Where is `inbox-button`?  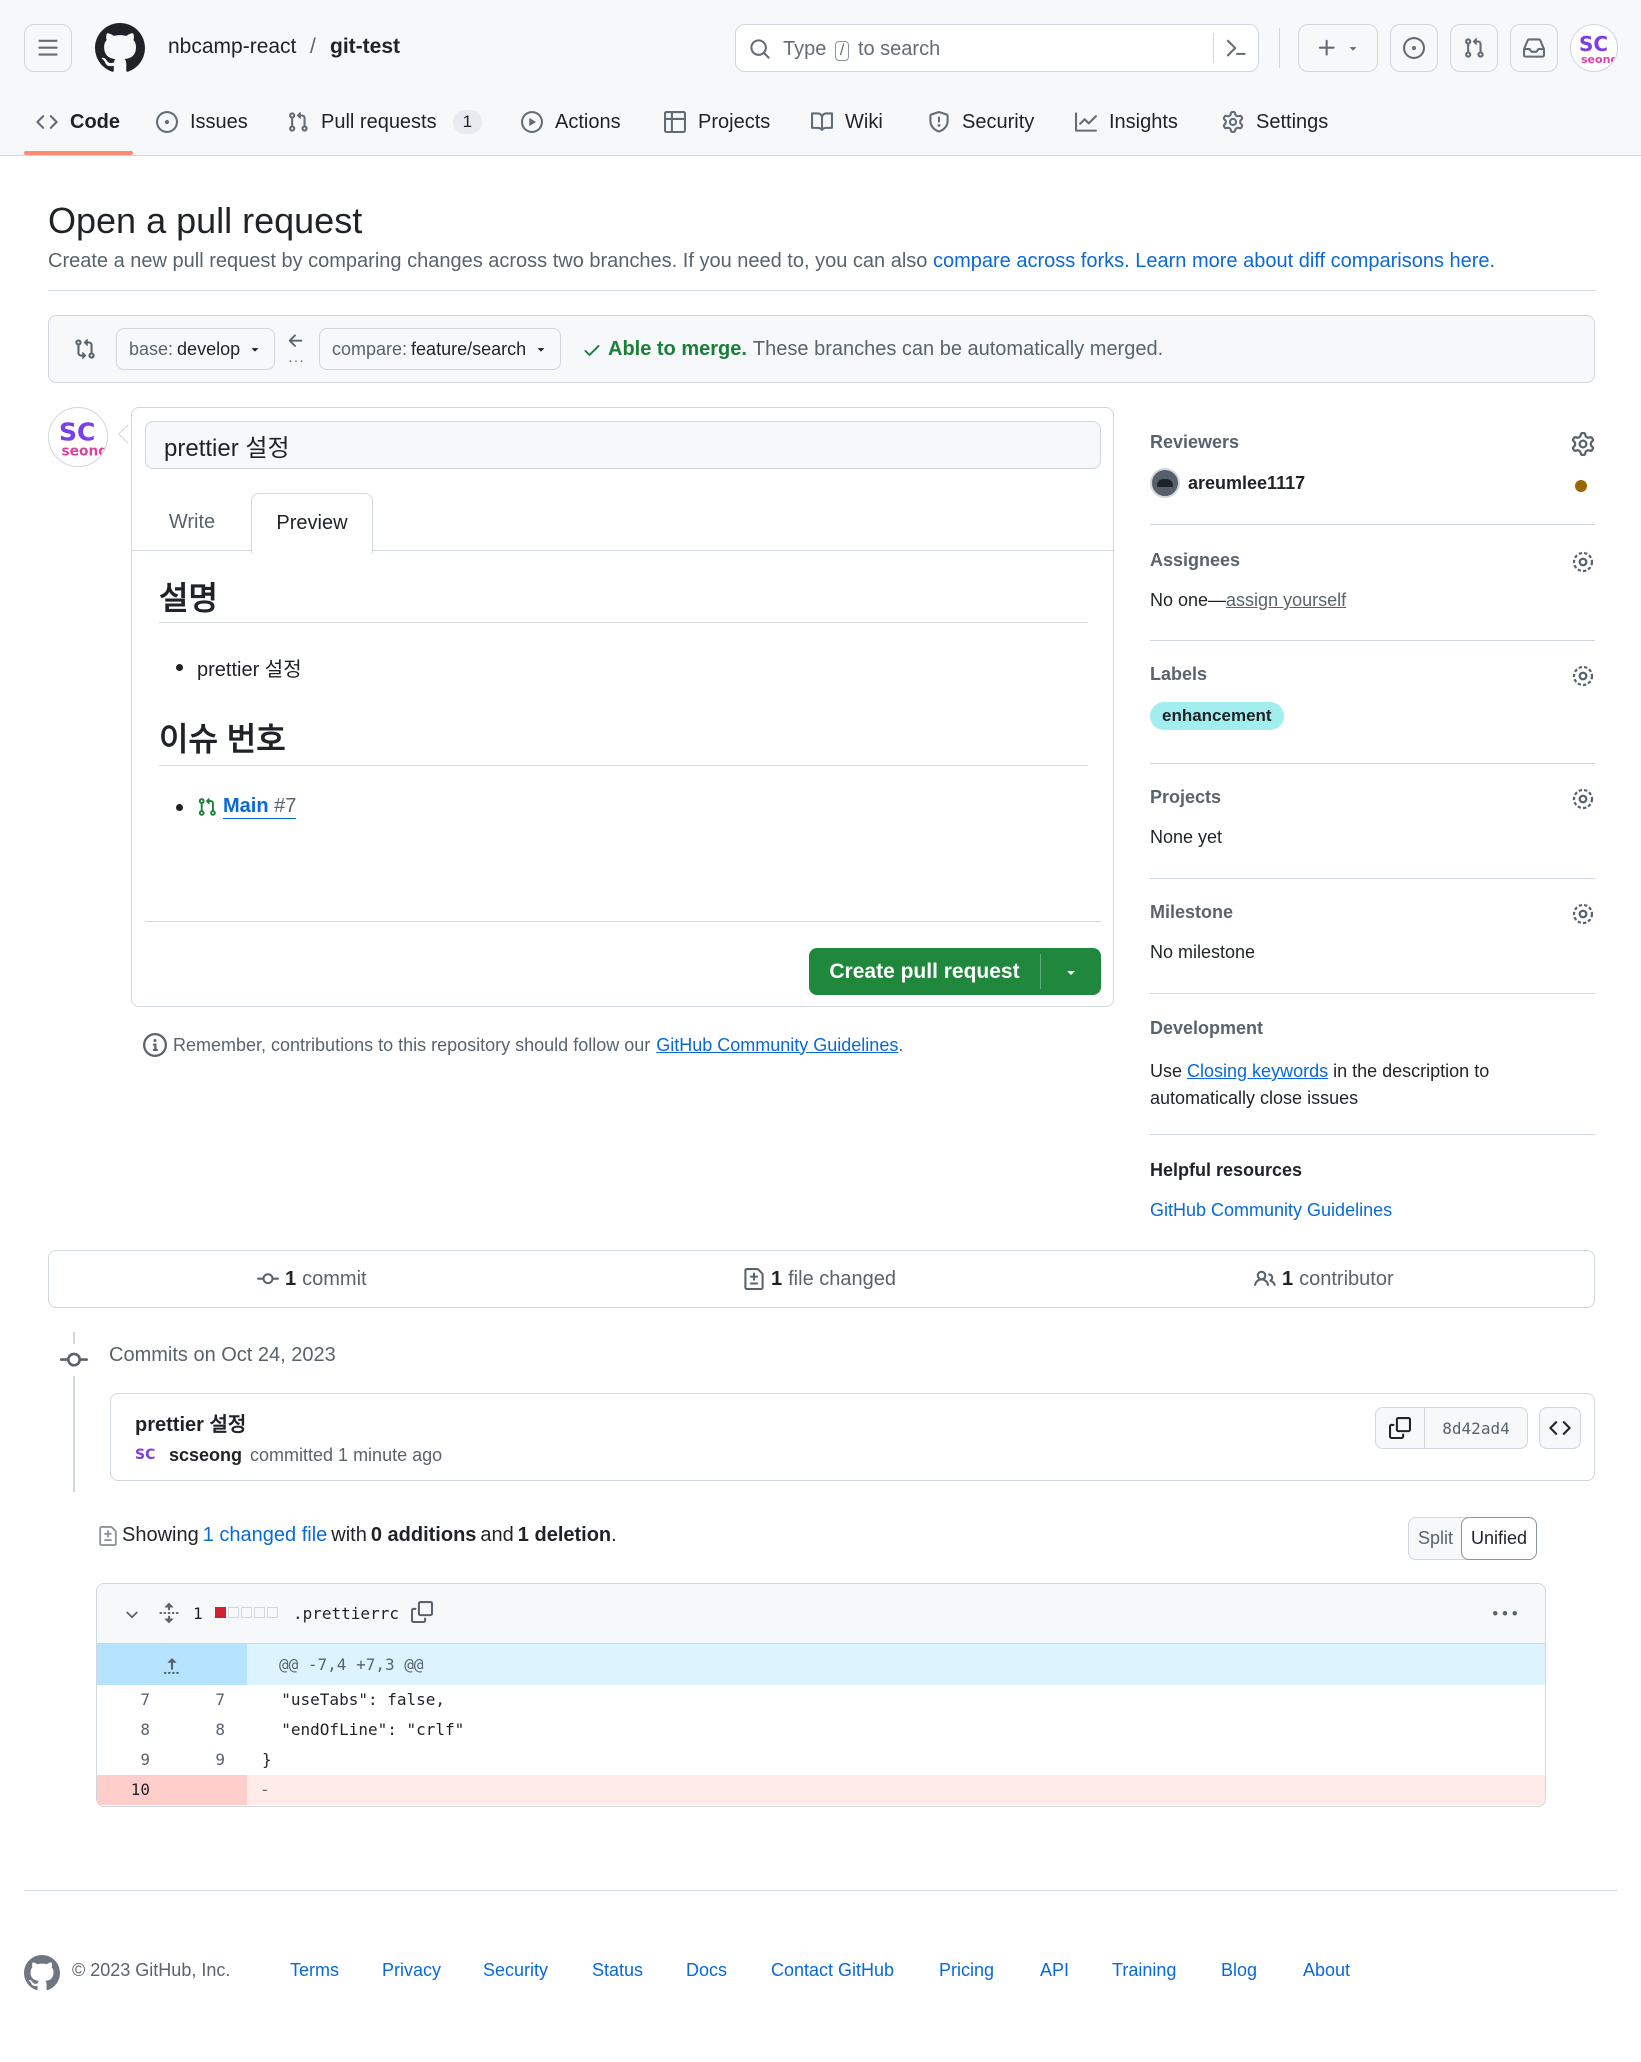 inbox-button is located at coordinates (1534, 48).